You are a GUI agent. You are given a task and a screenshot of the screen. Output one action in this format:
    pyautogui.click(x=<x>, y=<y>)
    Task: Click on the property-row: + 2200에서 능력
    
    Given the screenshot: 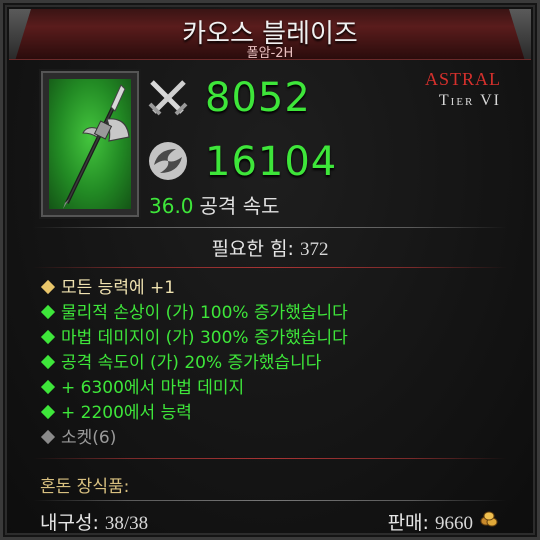 What is the action you would take?
    pyautogui.click(x=275, y=413)
    